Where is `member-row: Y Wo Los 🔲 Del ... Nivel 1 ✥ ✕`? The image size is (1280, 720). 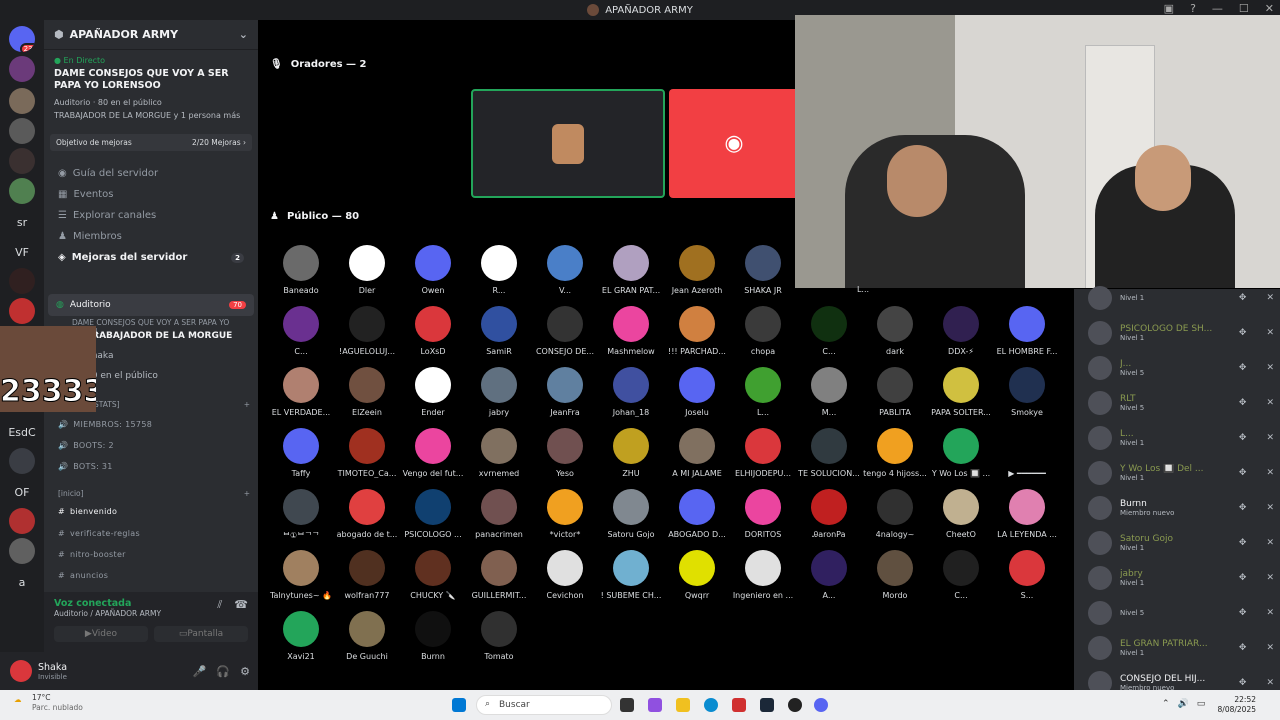 member-row: Y Wo Los 🔲 Del ... Nivel 1 ✥ ✕ is located at coordinates (1181, 473).